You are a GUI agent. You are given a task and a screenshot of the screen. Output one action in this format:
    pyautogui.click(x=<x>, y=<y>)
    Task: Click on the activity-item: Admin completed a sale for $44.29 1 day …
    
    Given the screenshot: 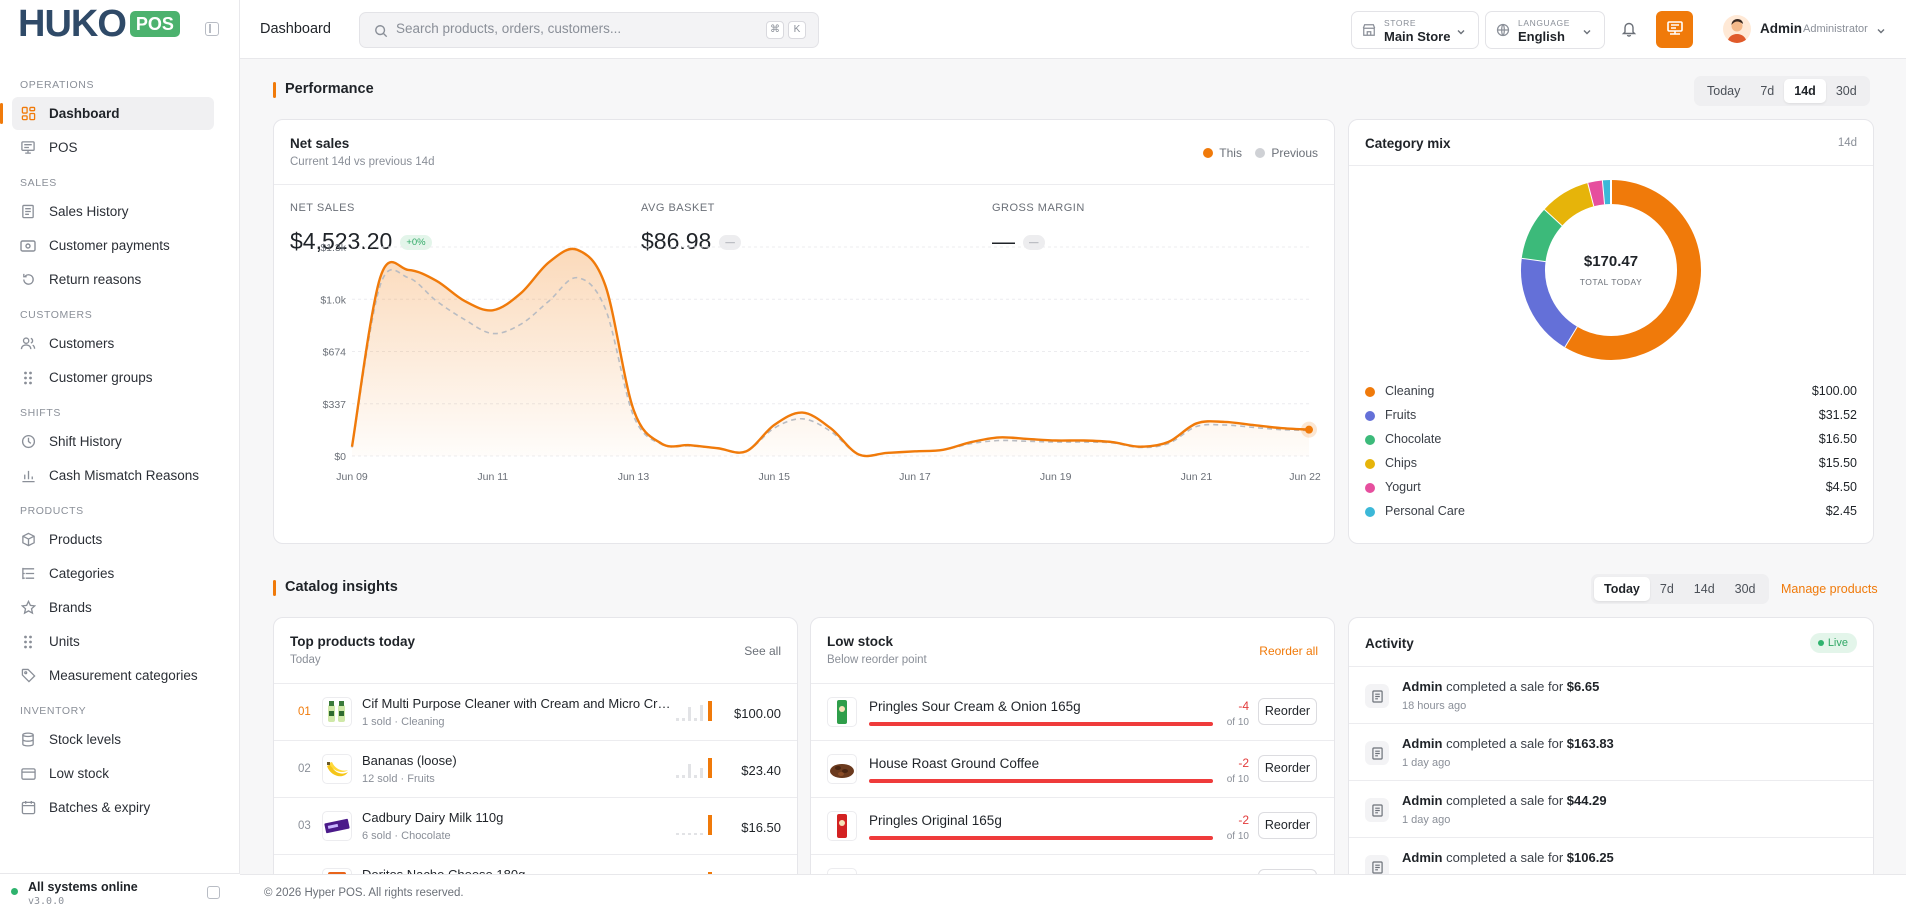 What is the action you would take?
    pyautogui.click(x=1611, y=808)
    